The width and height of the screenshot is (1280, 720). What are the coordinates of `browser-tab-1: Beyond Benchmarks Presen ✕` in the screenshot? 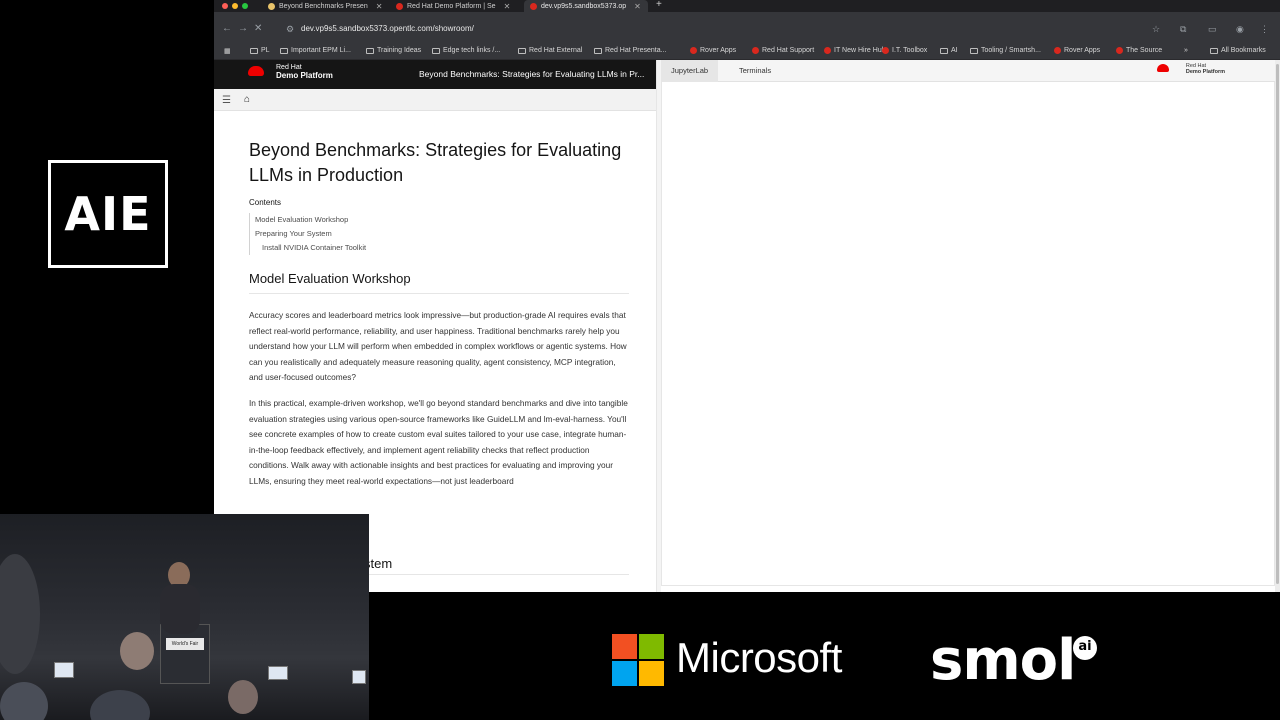 It's located at (324, 6).